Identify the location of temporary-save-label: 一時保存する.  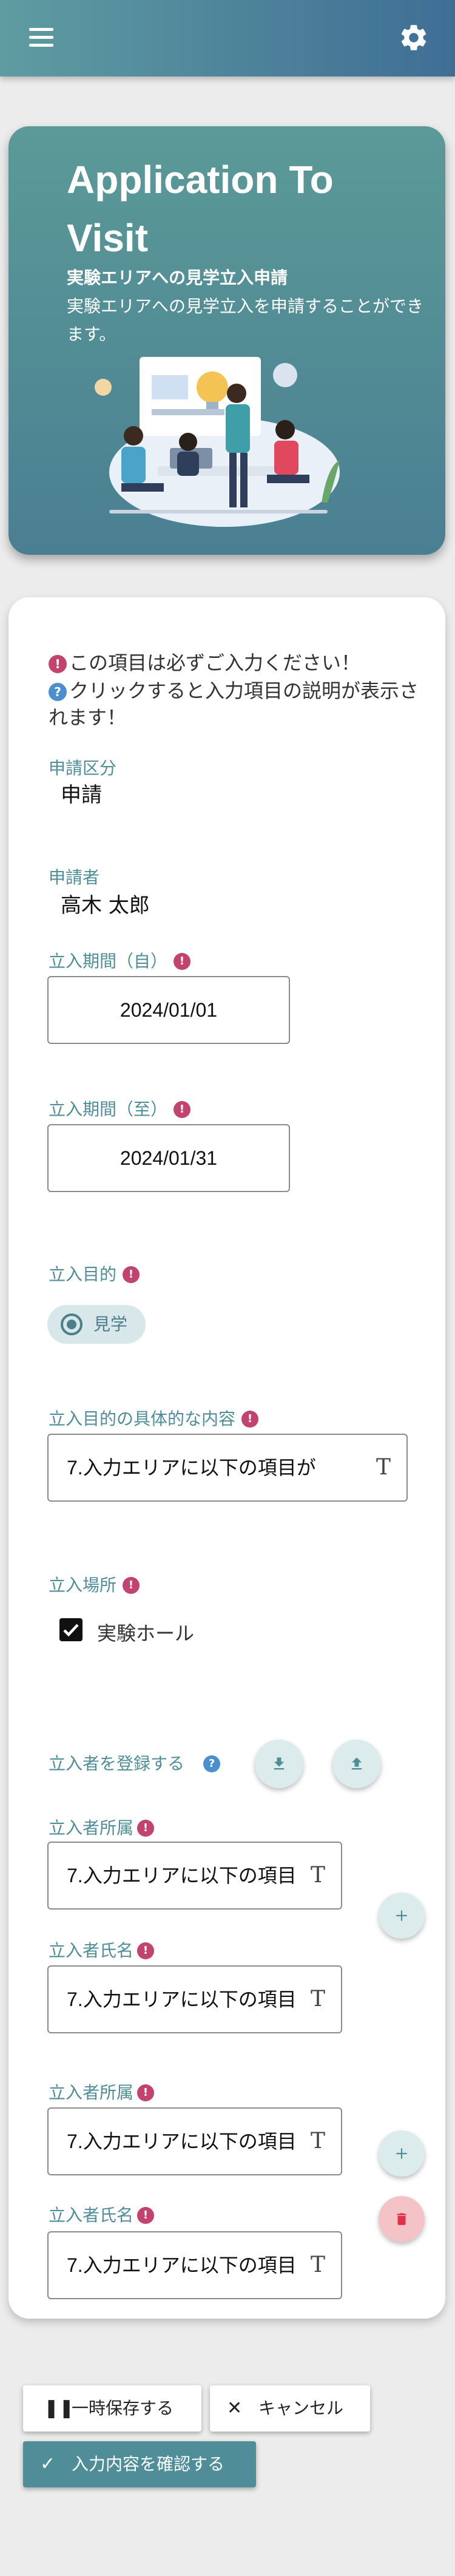
(123, 2408).